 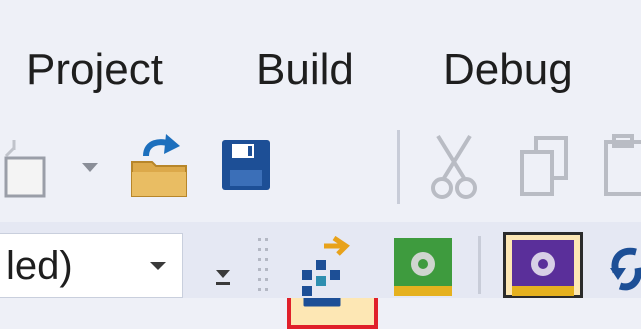 What do you see at coordinates (248, 167) in the screenshot?
I see `save-icon` at bounding box center [248, 167].